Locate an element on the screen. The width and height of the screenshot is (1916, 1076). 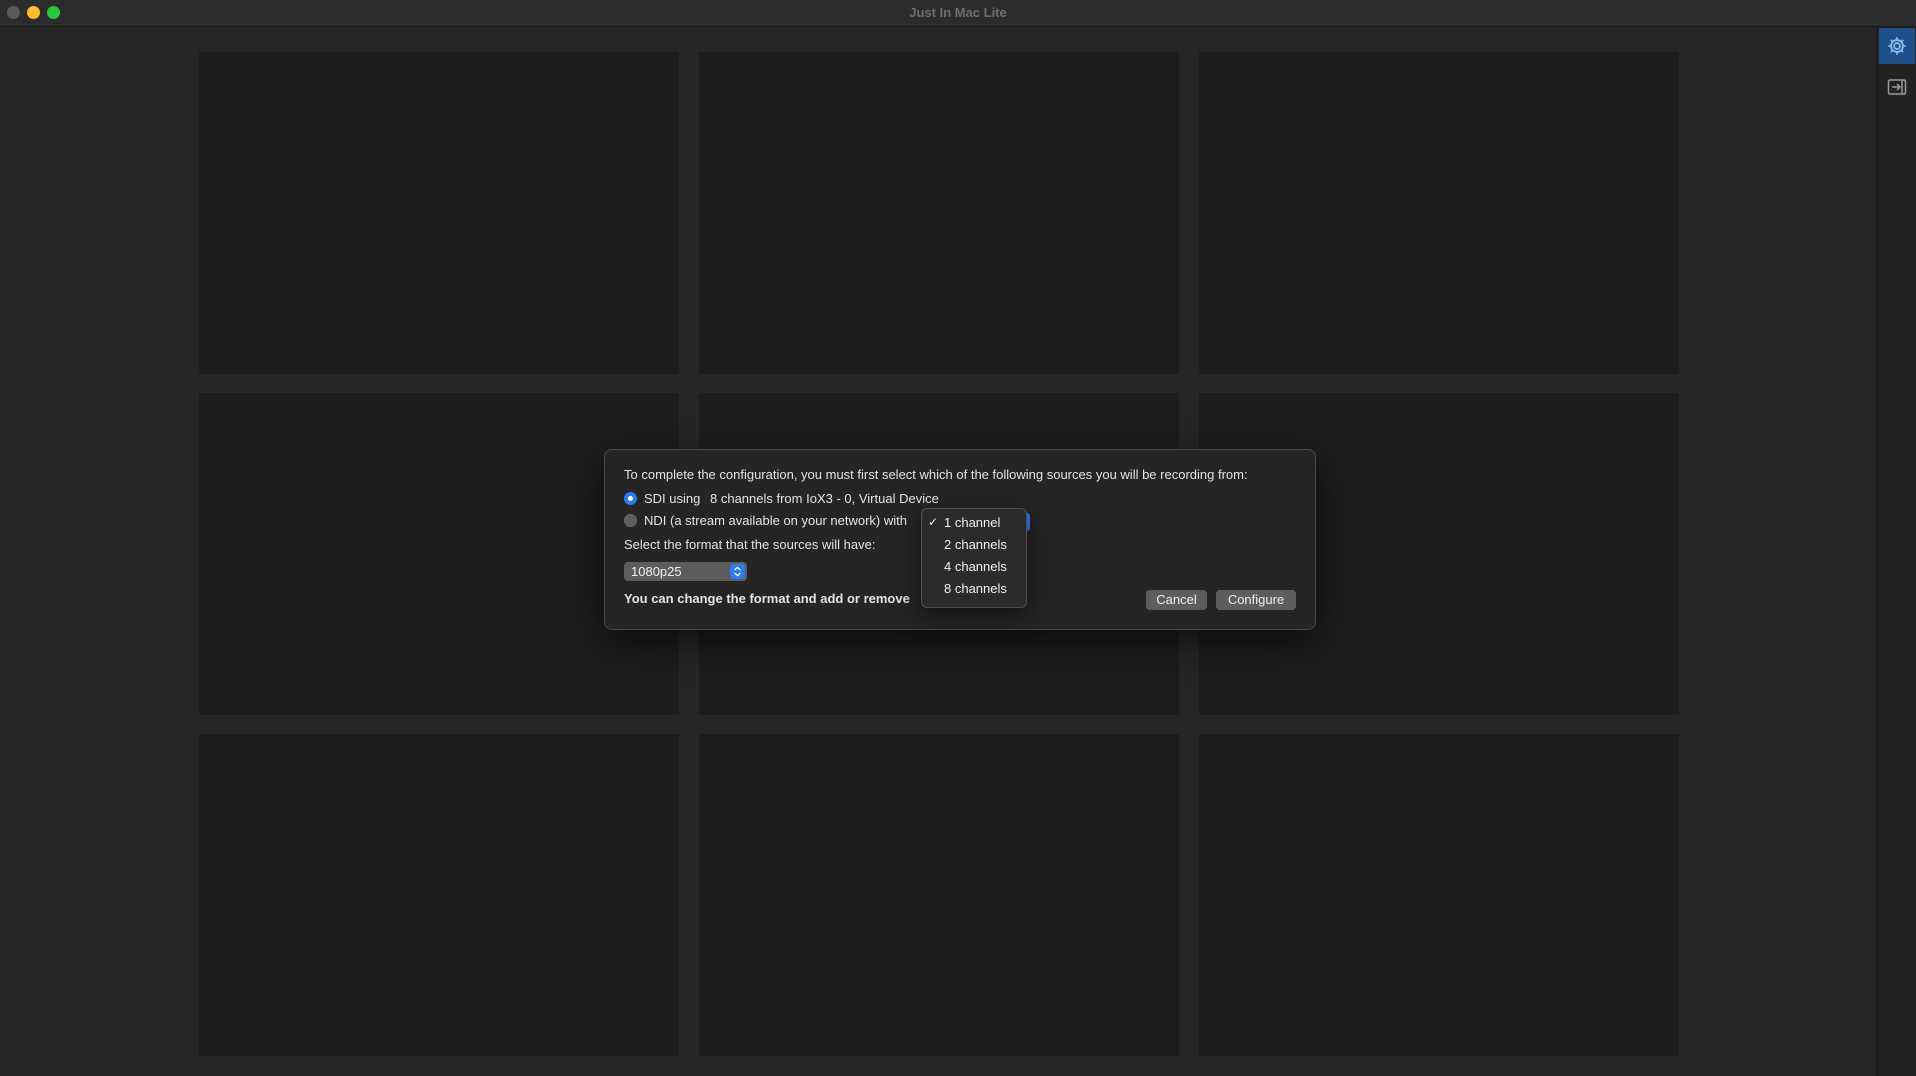
settings-button is located at coordinates (1897, 46).